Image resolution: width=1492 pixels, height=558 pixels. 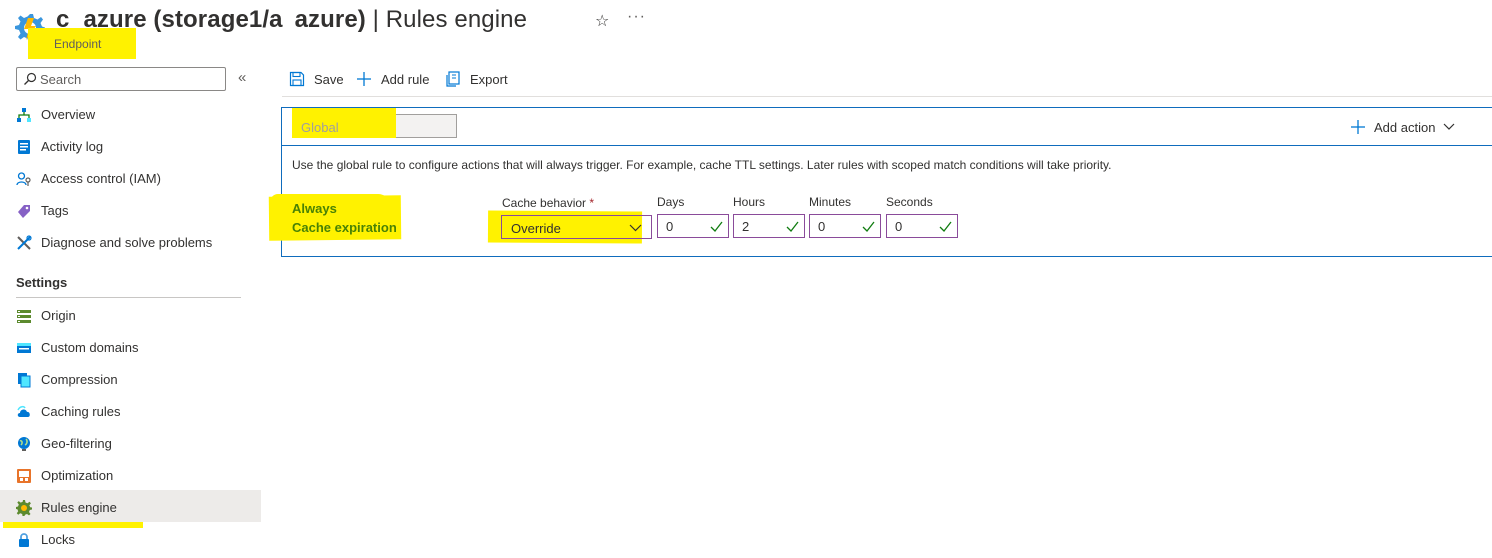 I want to click on sidebar-item-caching-rules: Caching rules, so click(x=131, y=412).